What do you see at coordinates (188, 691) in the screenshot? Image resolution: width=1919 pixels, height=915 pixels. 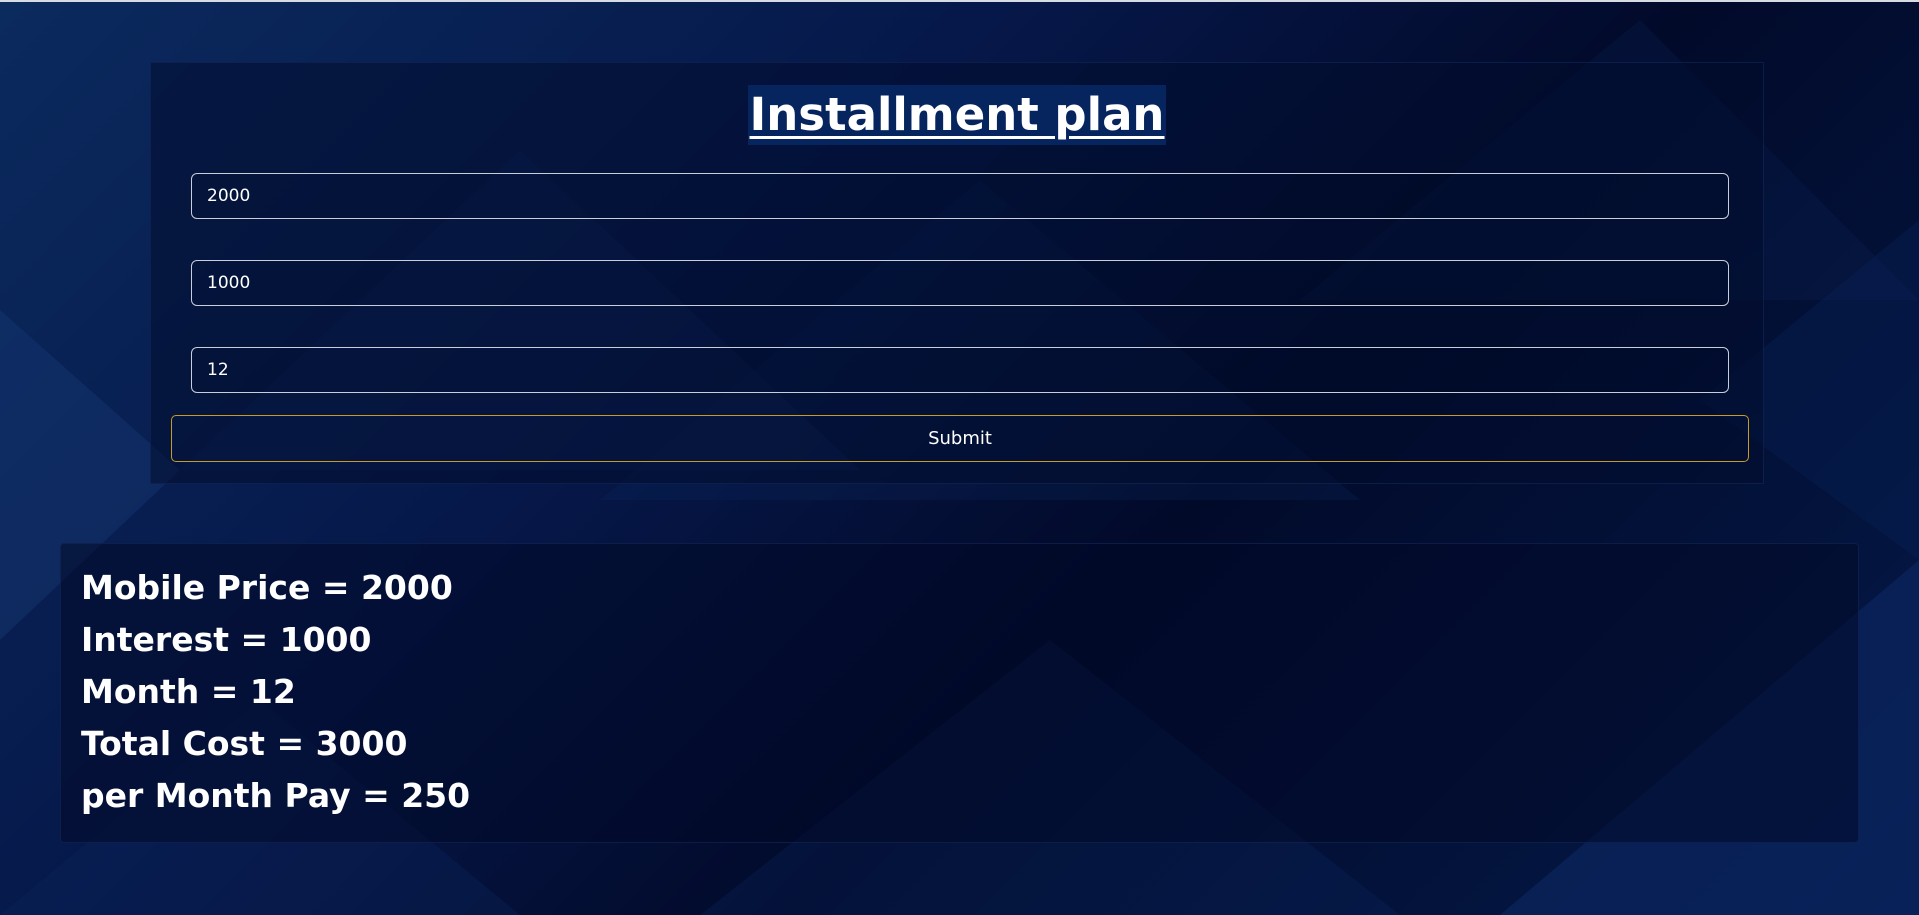 I see `result-month: Month = 12` at bounding box center [188, 691].